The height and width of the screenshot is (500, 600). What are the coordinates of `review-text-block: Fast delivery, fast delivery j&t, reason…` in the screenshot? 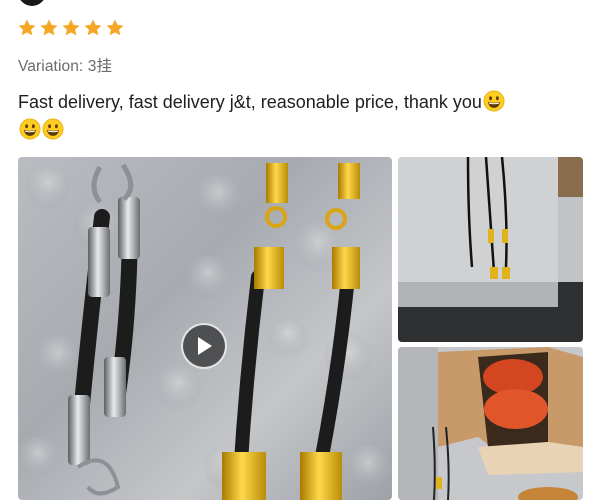 It's located at (298, 116).